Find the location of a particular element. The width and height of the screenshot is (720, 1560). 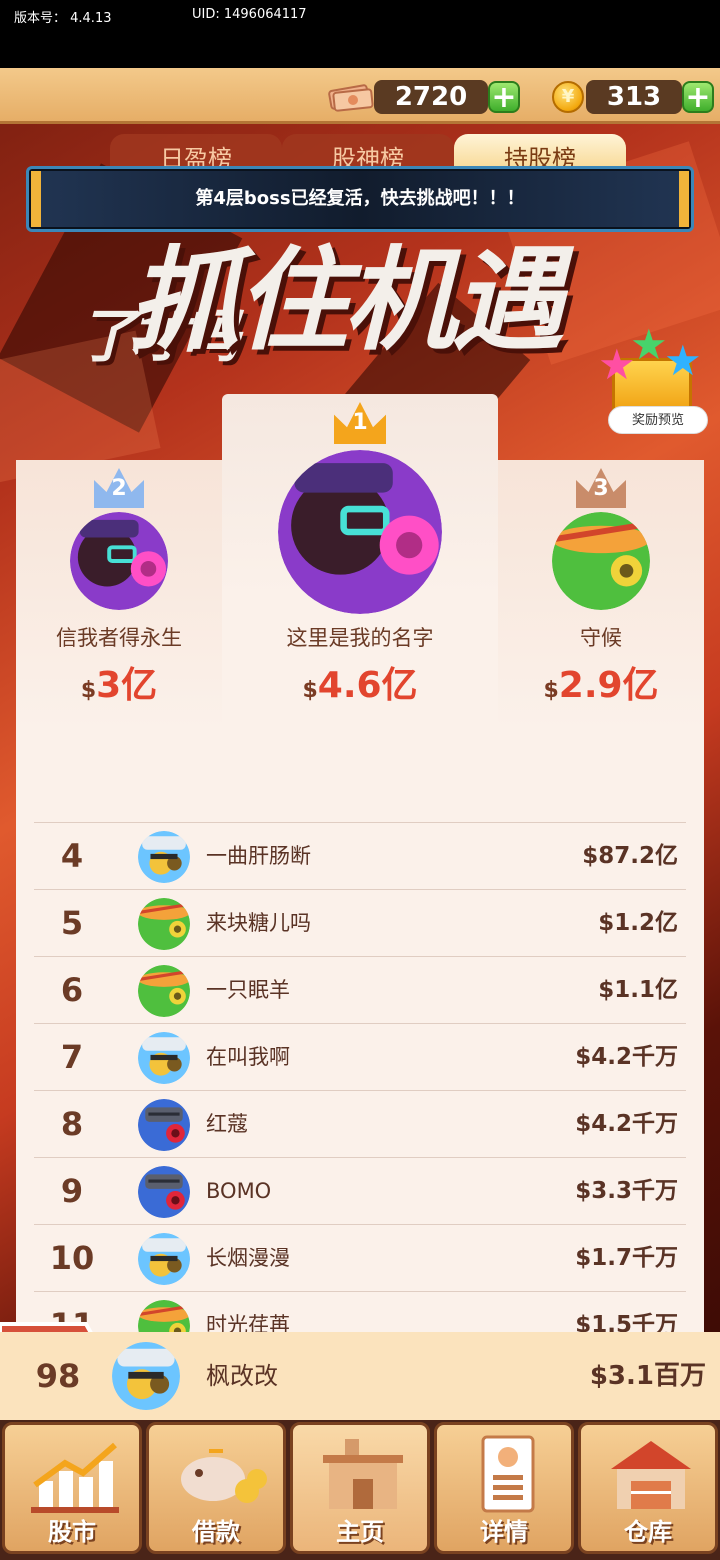

home-icon is located at coordinates (363, 1474).